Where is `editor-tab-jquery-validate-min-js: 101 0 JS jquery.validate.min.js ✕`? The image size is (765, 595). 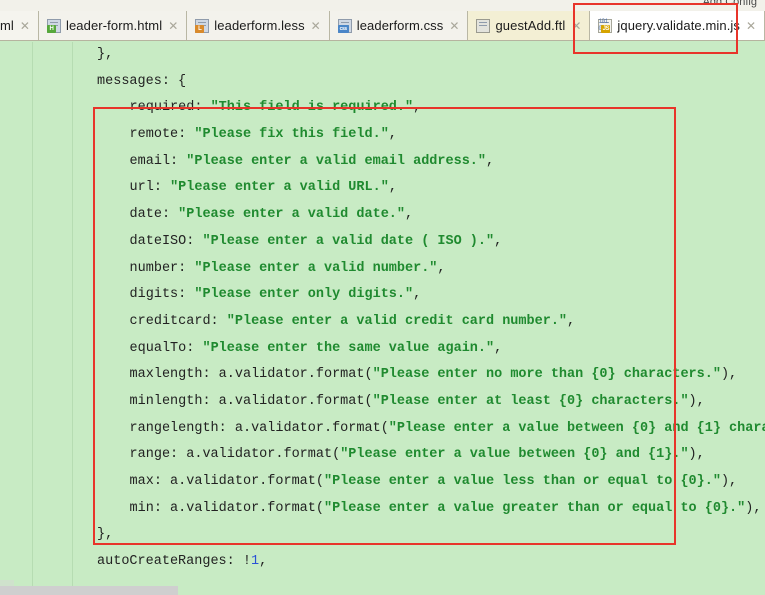 editor-tab-jquery-validate-min-js: 101 0 JS jquery.validate.min.js ✕ is located at coordinates (677, 25).